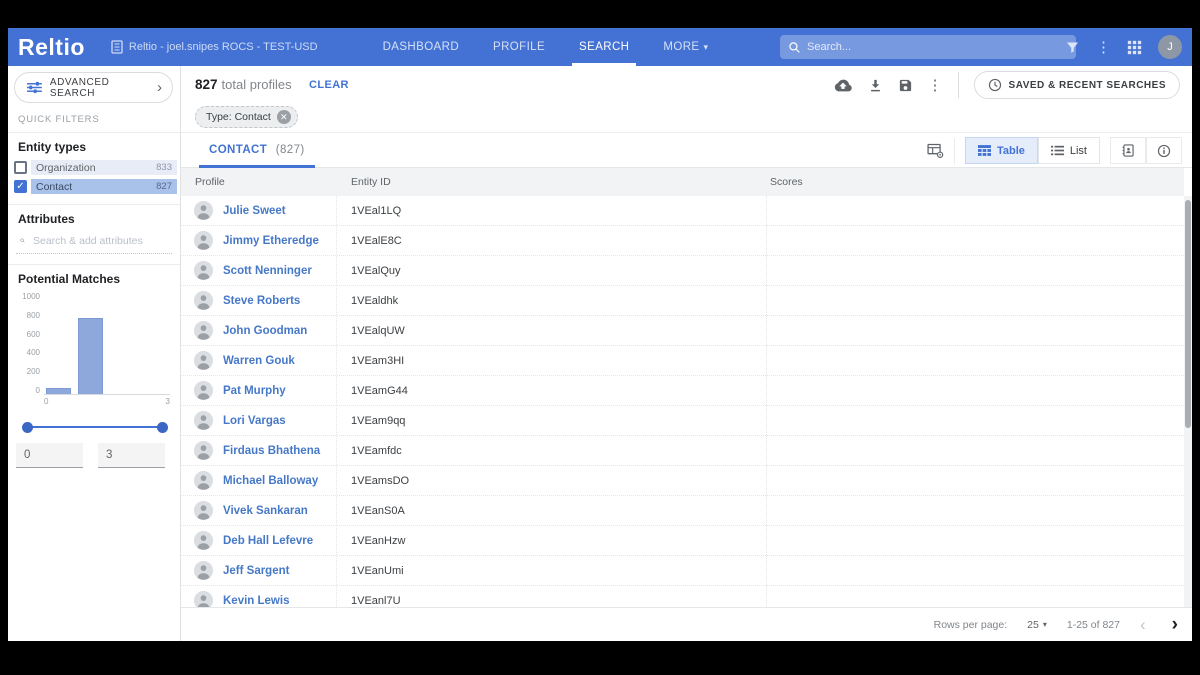  What do you see at coordinates (1175, 624) in the screenshot?
I see `next-page-button: ›` at bounding box center [1175, 624].